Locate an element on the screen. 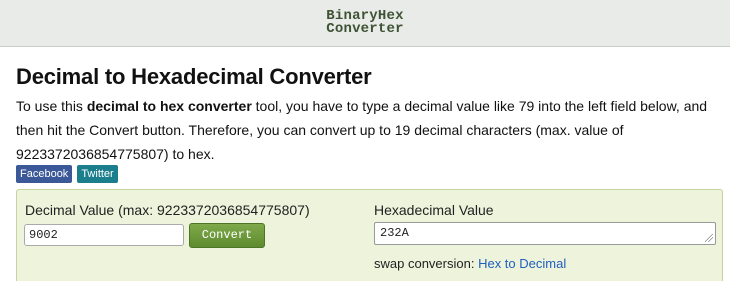 The height and width of the screenshot is (281, 730). site-logo: BinaryHex Converter is located at coordinates (365, 23).